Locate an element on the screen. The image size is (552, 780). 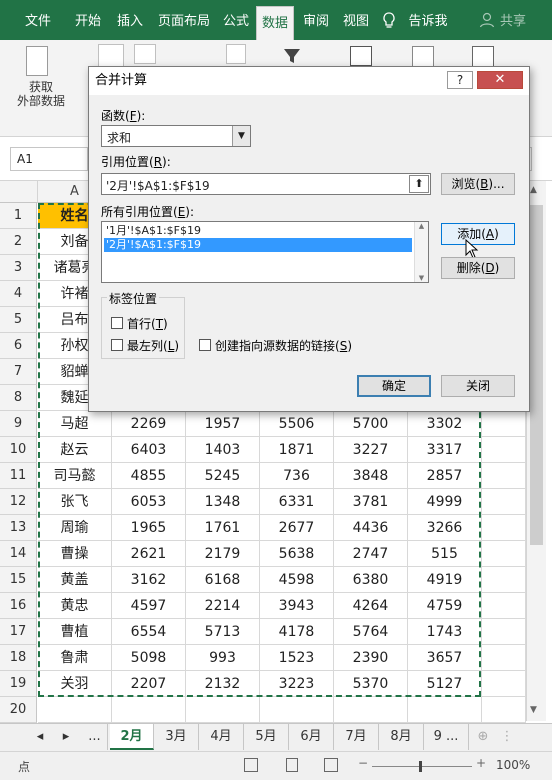
ok-button: 确定 is located at coordinates (394, 386).